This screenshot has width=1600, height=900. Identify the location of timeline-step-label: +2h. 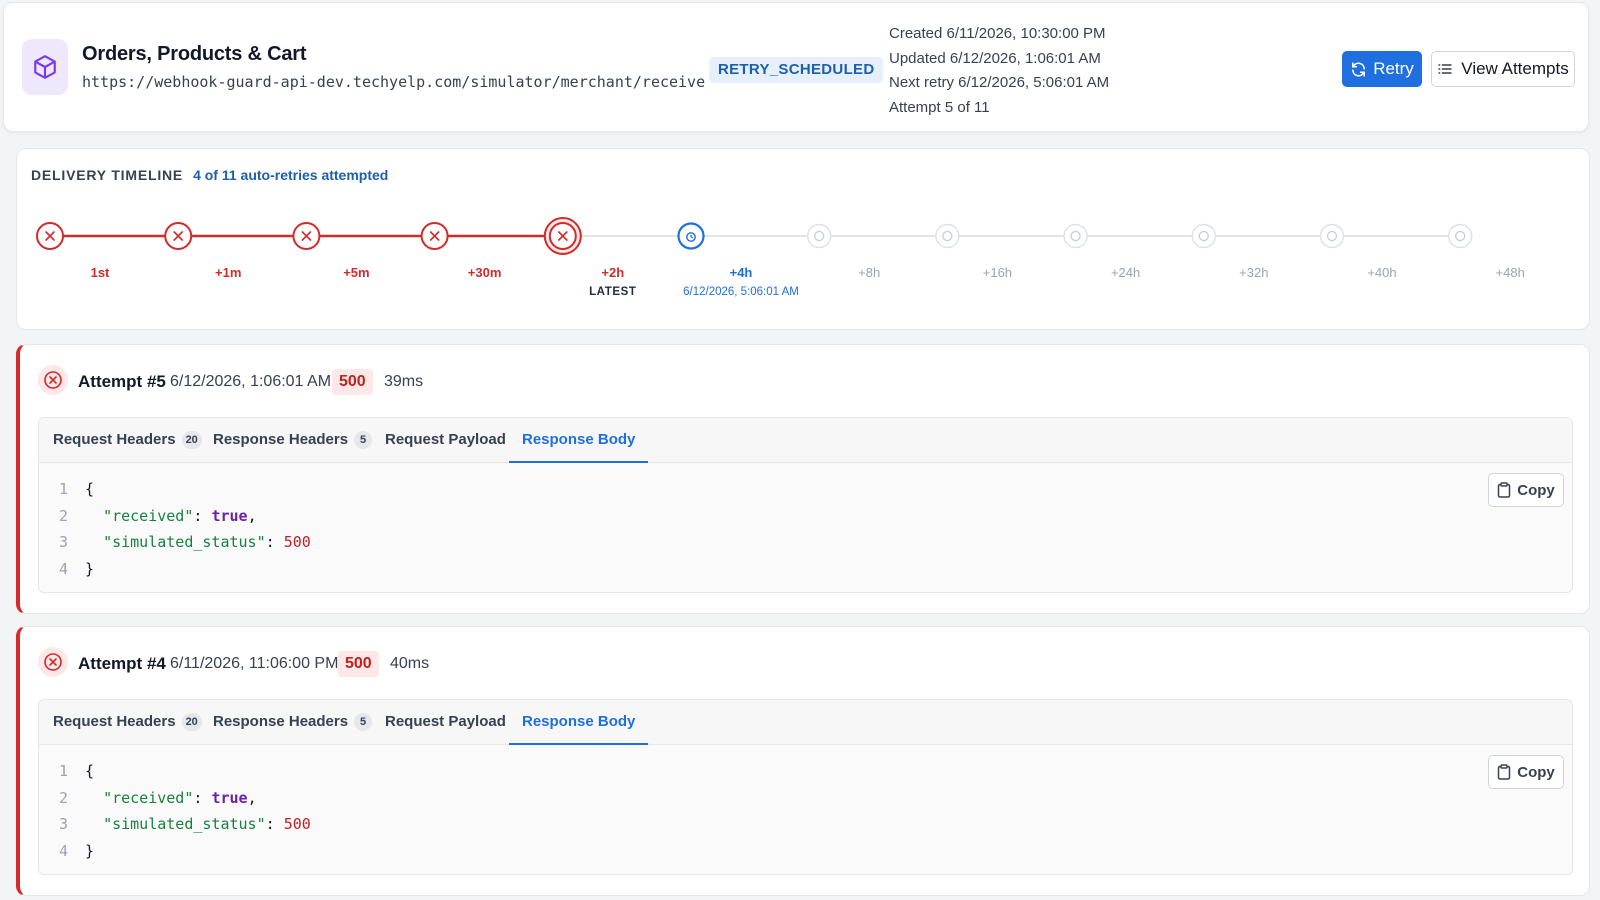
(612, 272).